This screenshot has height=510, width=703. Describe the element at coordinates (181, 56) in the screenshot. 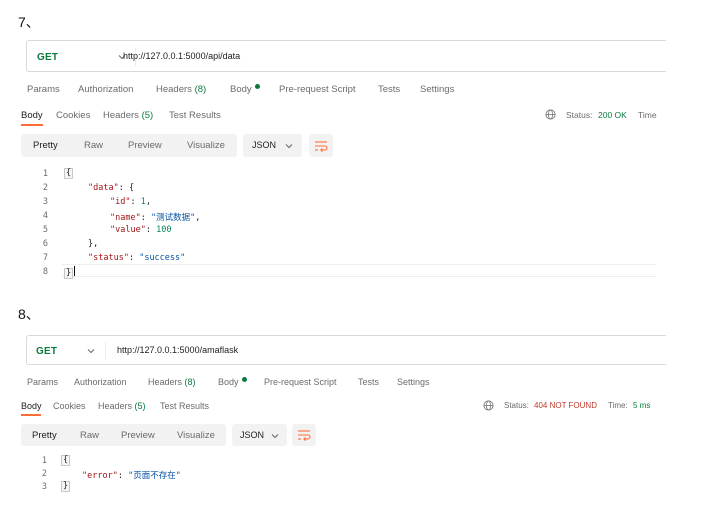

I see `url-input: http://127.0.0.1:5000/api/data` at that location.